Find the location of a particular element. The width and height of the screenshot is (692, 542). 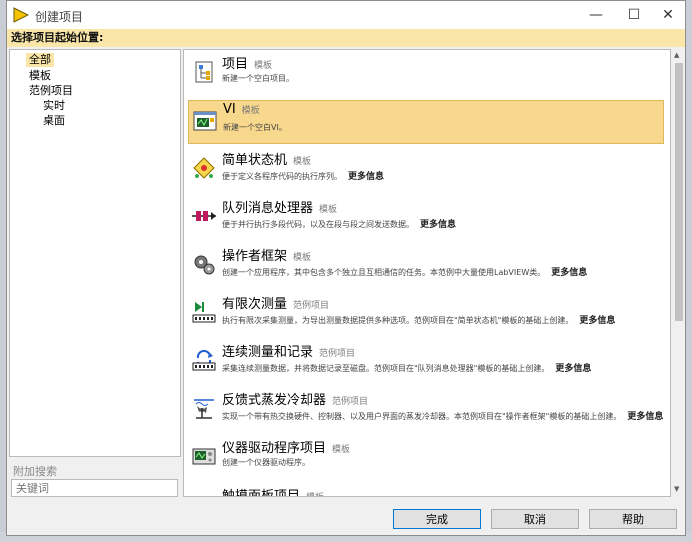

template-description: 新建一个空白项目。 is located at coordinates (258, 78).